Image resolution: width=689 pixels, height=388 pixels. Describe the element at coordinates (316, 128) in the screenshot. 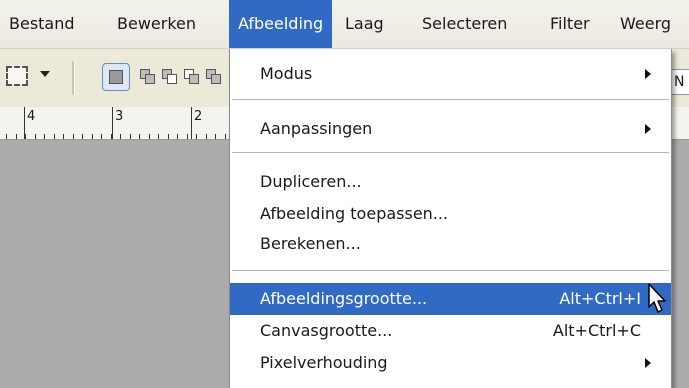

I see `menu-item-label: Aanpassingen` at that location.